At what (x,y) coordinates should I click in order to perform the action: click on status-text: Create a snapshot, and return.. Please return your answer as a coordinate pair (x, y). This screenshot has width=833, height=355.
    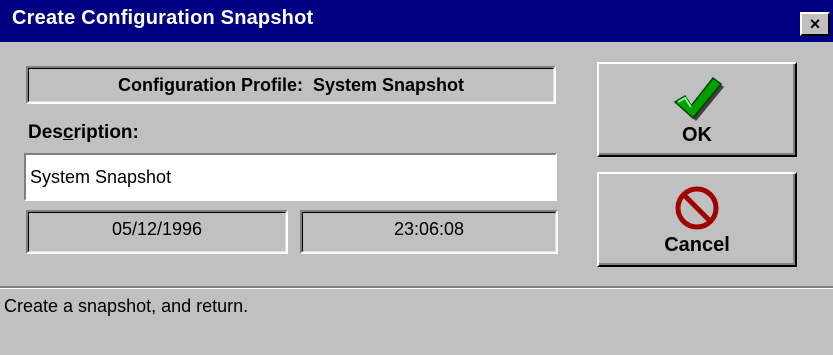
    Looking at the image, I should click on (126, 306).